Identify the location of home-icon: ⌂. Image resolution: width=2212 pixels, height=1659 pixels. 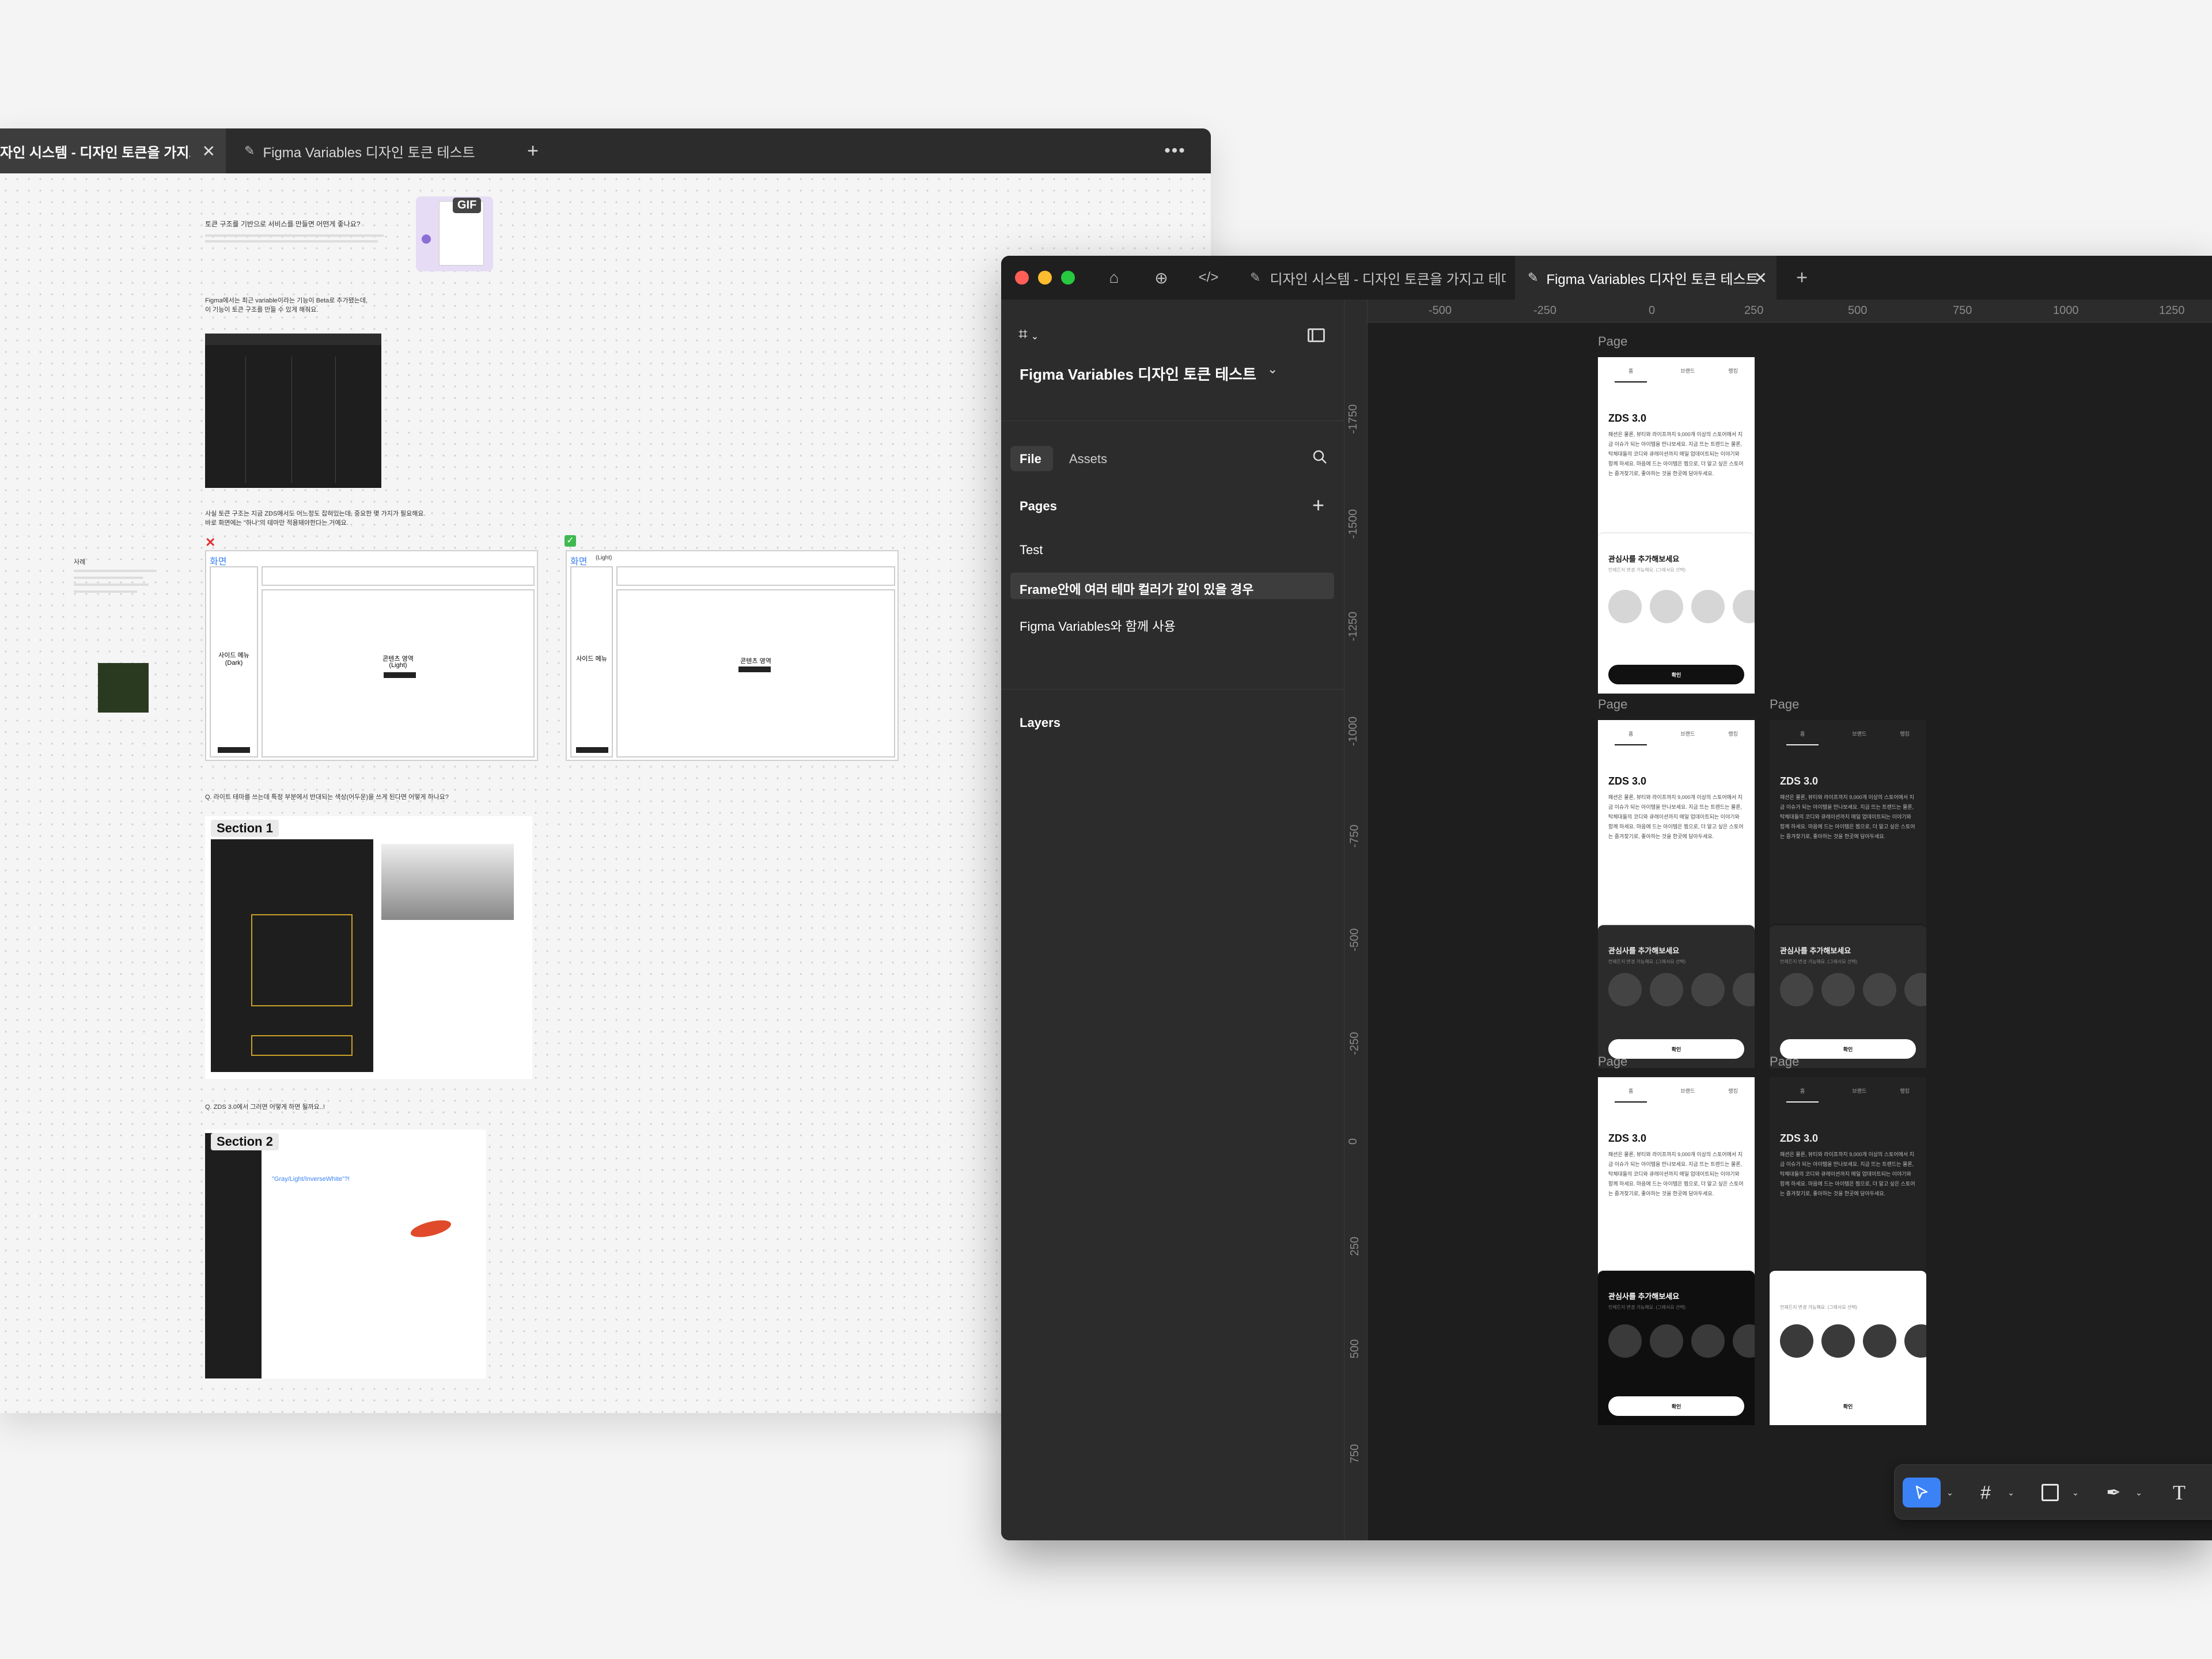
(1114, 277).